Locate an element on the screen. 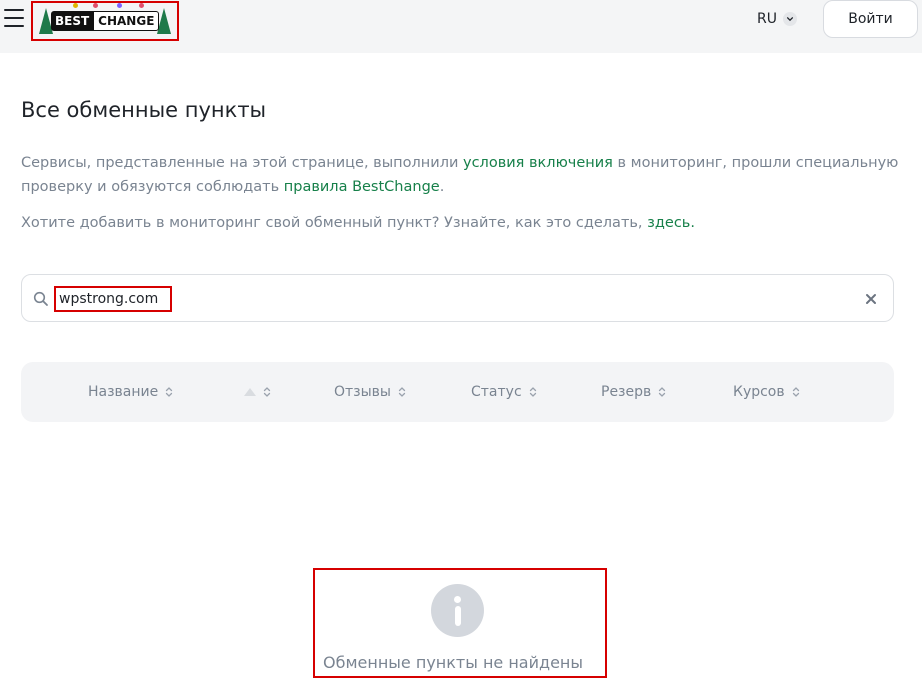 This screenshot has width=922, height=693. here-link: здесь. is located at coordinates (671, 223).